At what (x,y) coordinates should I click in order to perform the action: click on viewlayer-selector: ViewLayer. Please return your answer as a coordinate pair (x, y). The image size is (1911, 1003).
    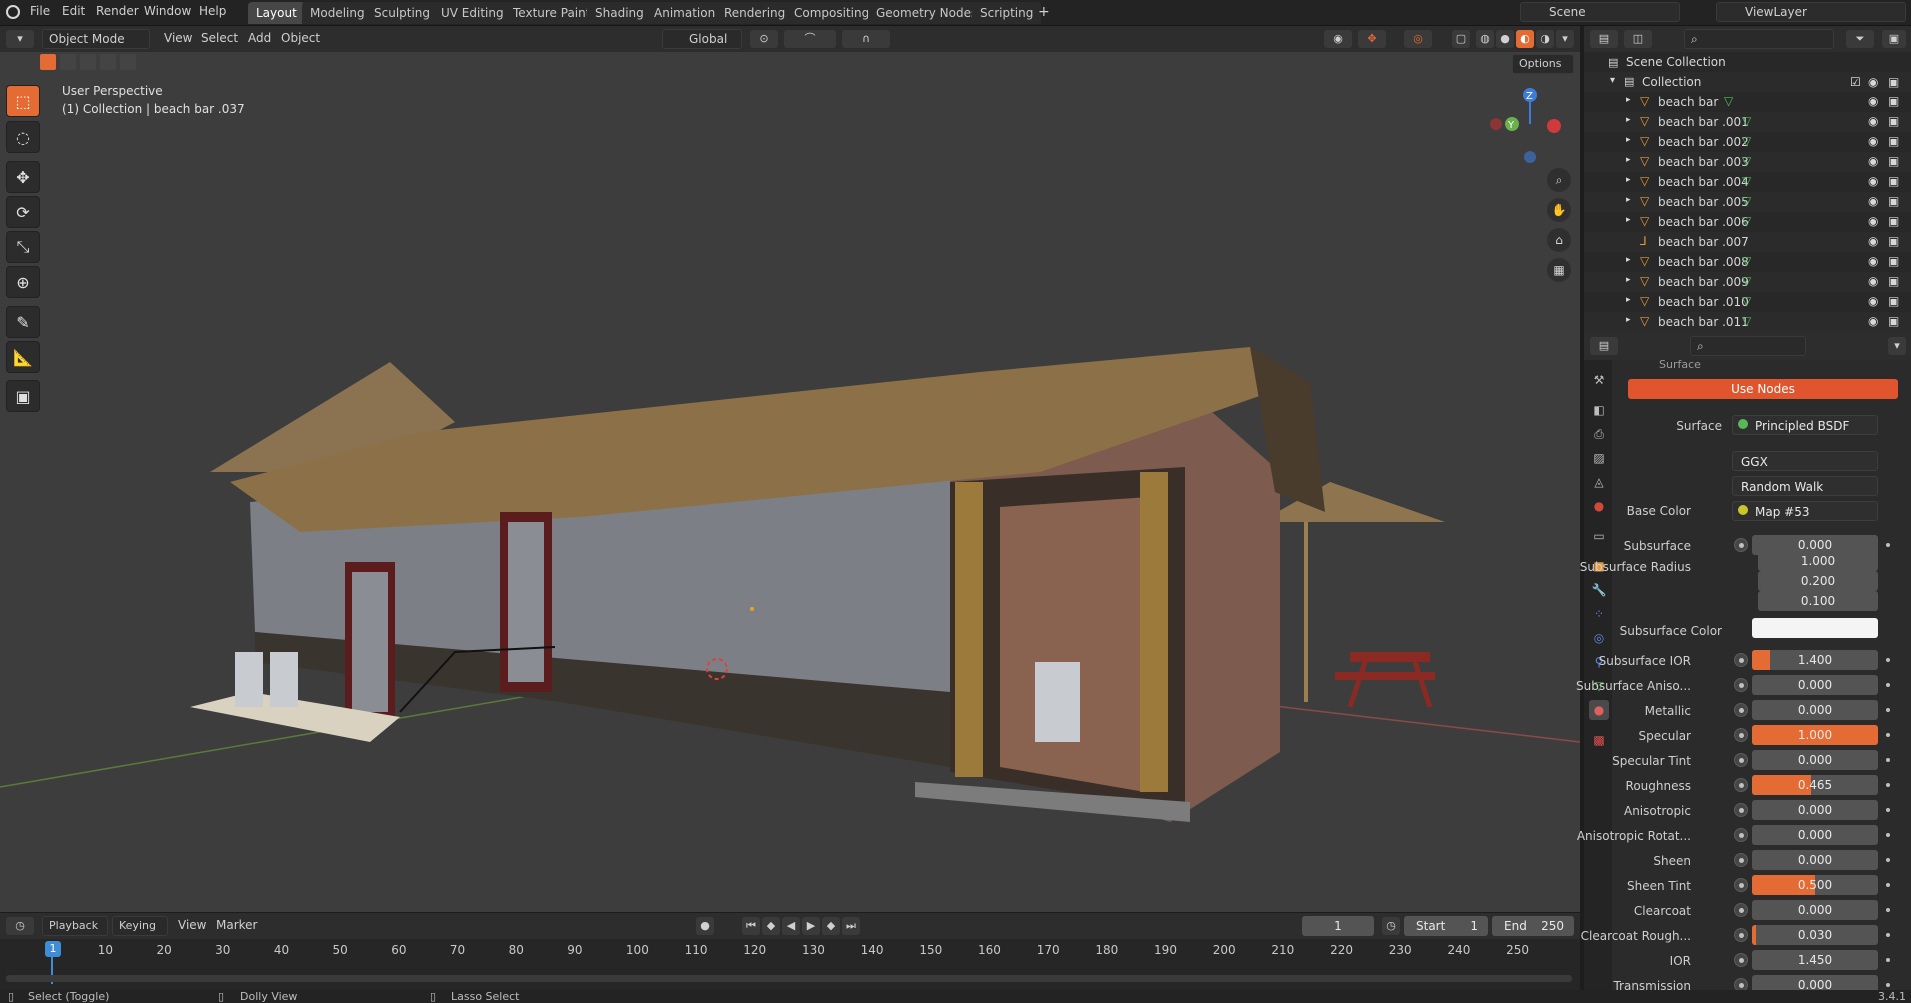
    Looking at the image, I should click on (1811, 12).